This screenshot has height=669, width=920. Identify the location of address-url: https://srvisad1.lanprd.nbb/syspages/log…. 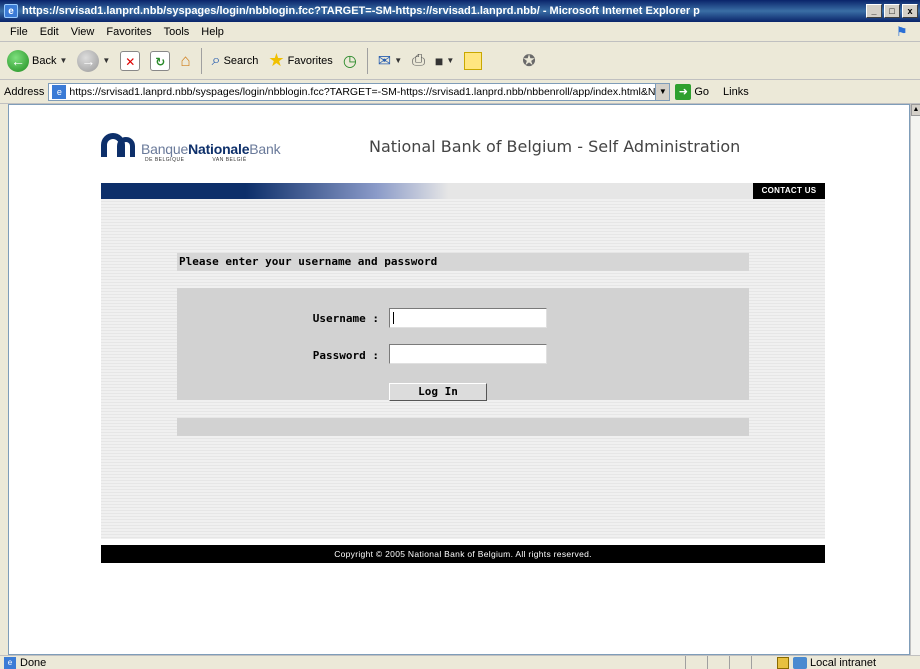
(362, 92).